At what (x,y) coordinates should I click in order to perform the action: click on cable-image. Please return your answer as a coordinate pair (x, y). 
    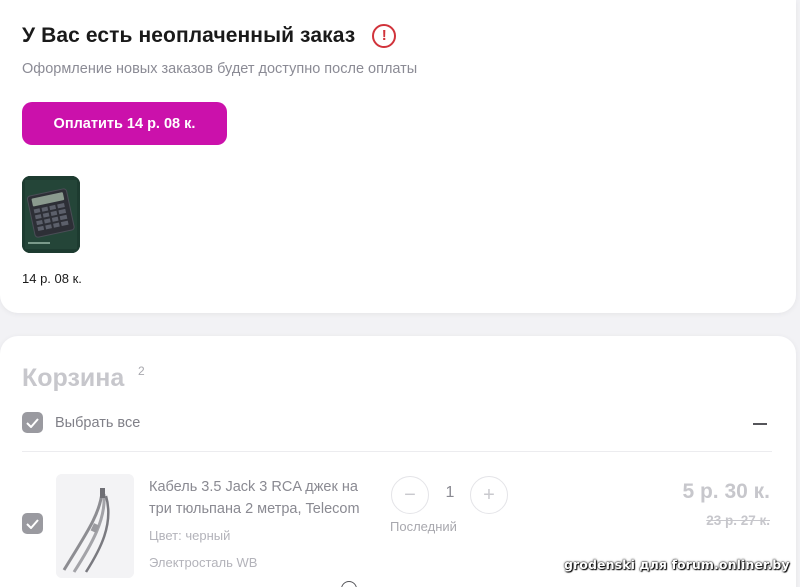
    Looking at the image, I should click on (95, 526).